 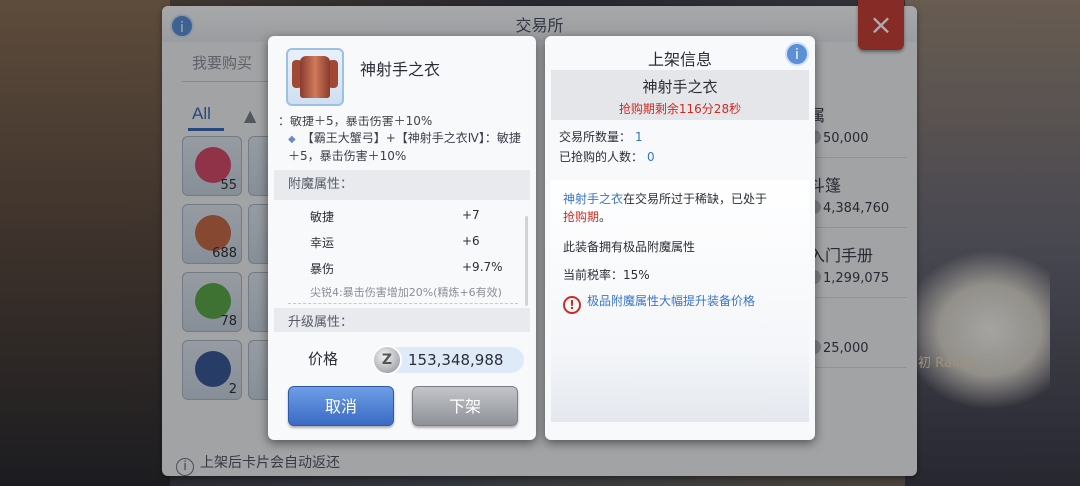 What do you see at coordinates (355, 122) in the screenshot?
I see `set-bonus-cut-line: ：敏捷＋5，暴击伤害＋10%` at bounding box center [355, 122].